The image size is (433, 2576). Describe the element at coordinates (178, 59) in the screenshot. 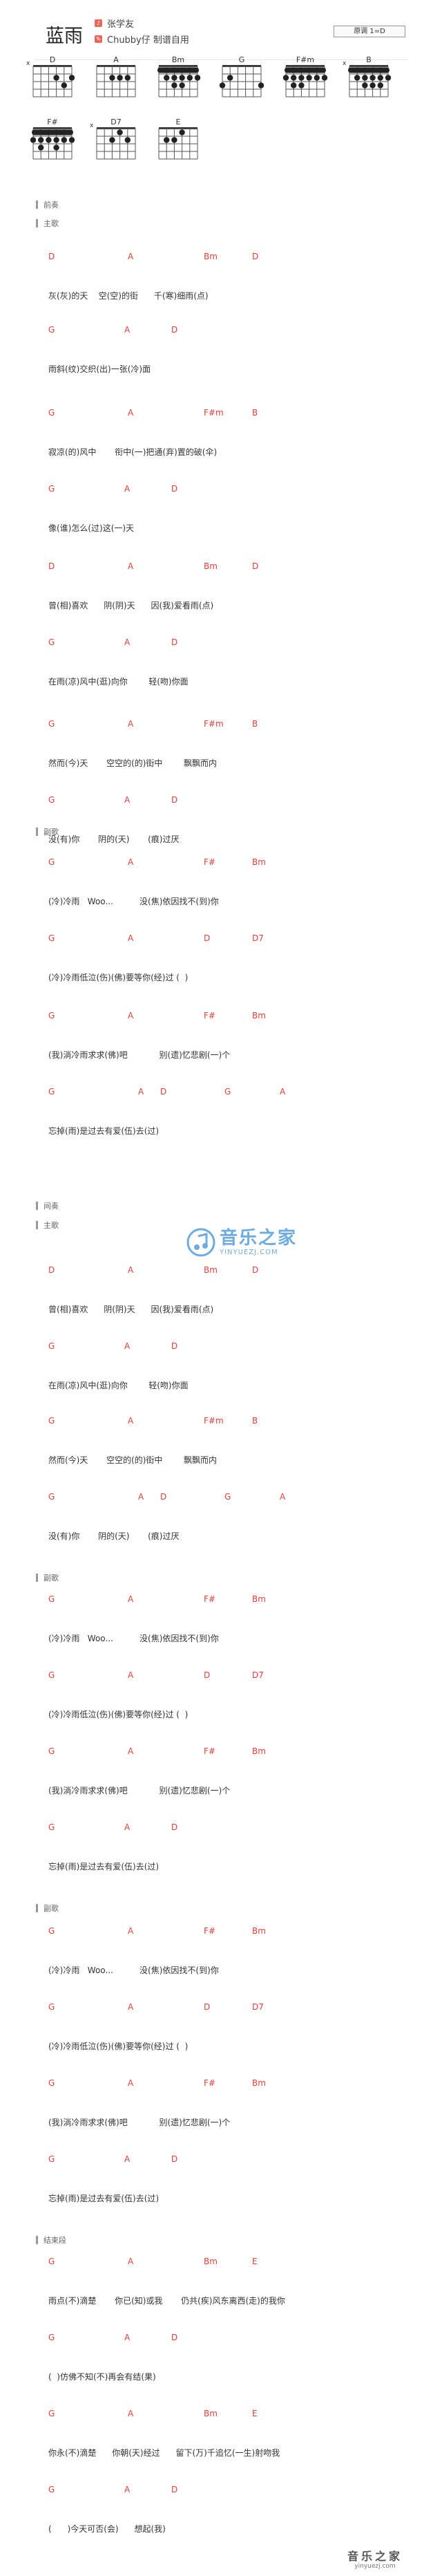

I see `chord-name: Bm` at that location.